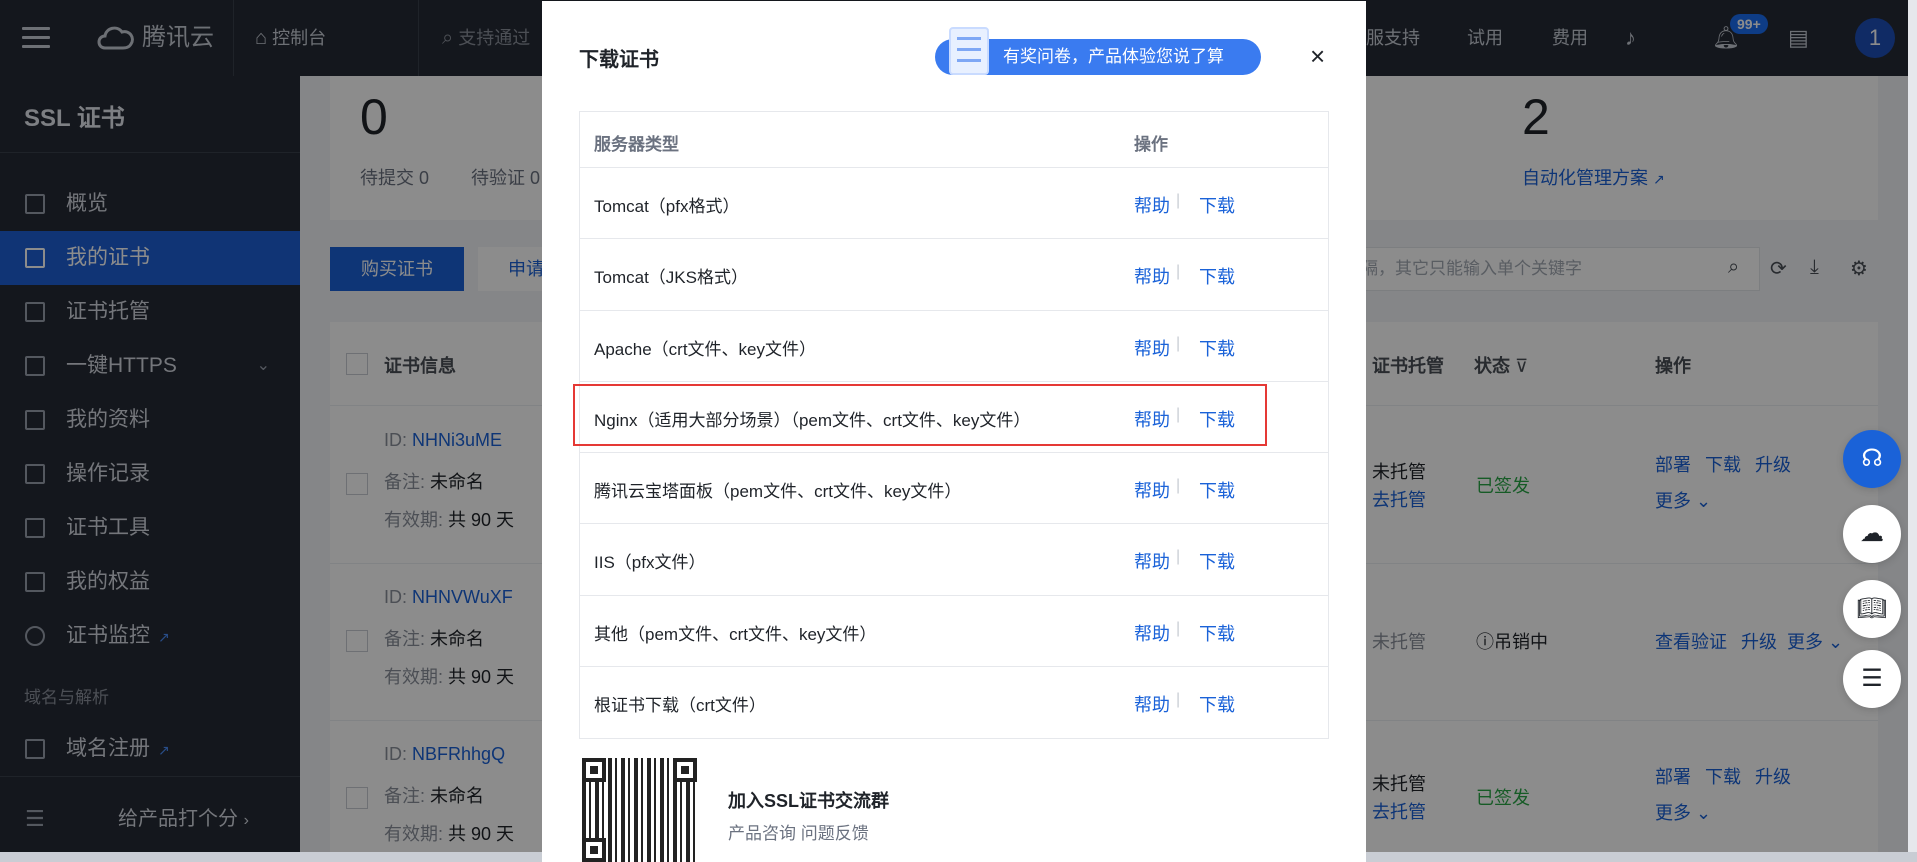 The height and width of the screenshot is (862, 1917). What do you see at coordinates (969, 51) in the screenshot?
I see `document-icon` at bounding box center [969, 51].